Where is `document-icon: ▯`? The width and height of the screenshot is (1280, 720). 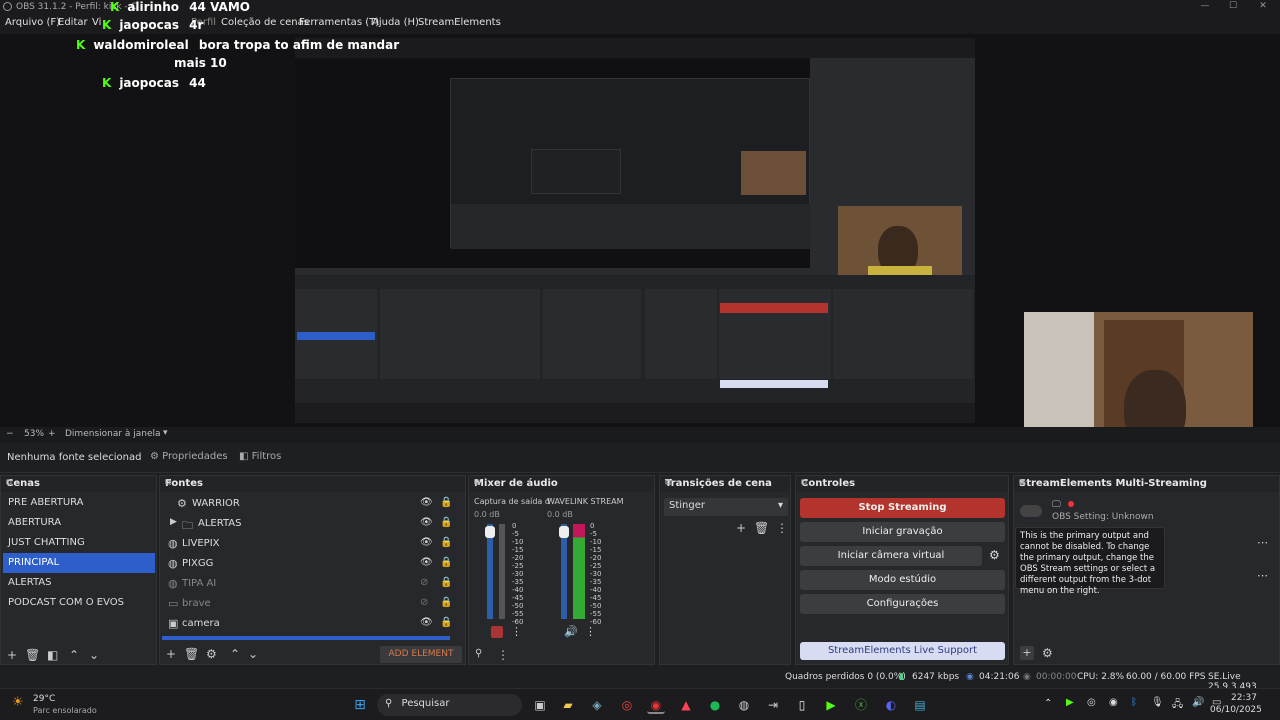 document-icon: ▯ is located at coordinates (802, 705).